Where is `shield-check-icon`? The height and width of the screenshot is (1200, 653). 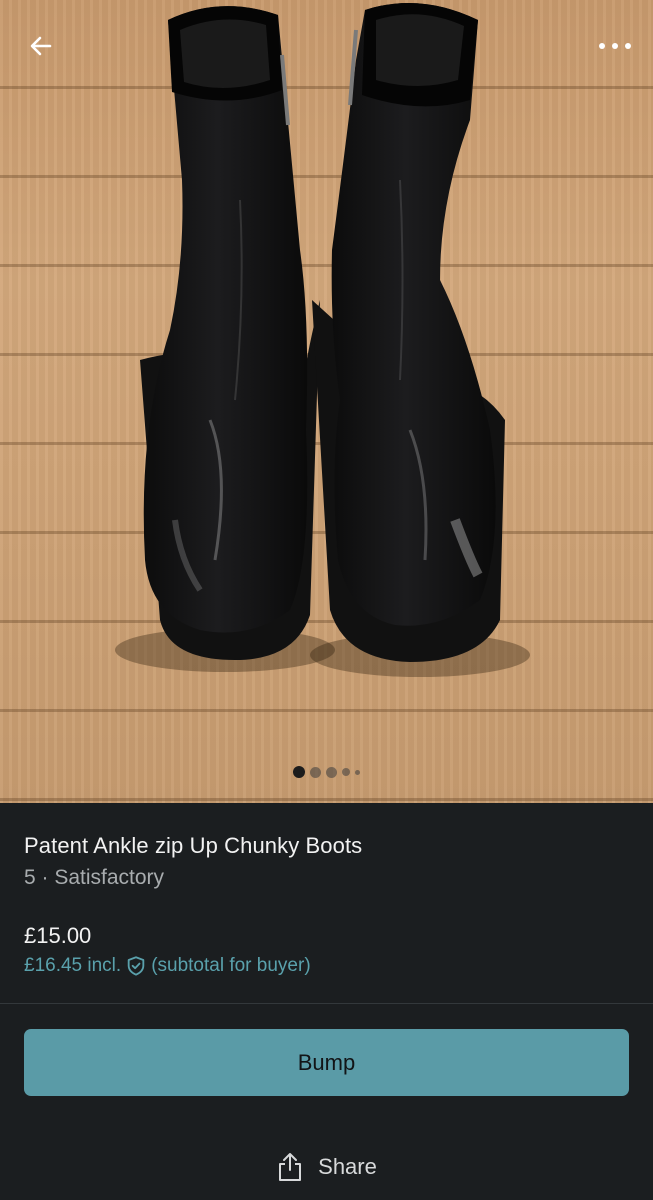
shield-check-icon is located at coordinates (136, 966).